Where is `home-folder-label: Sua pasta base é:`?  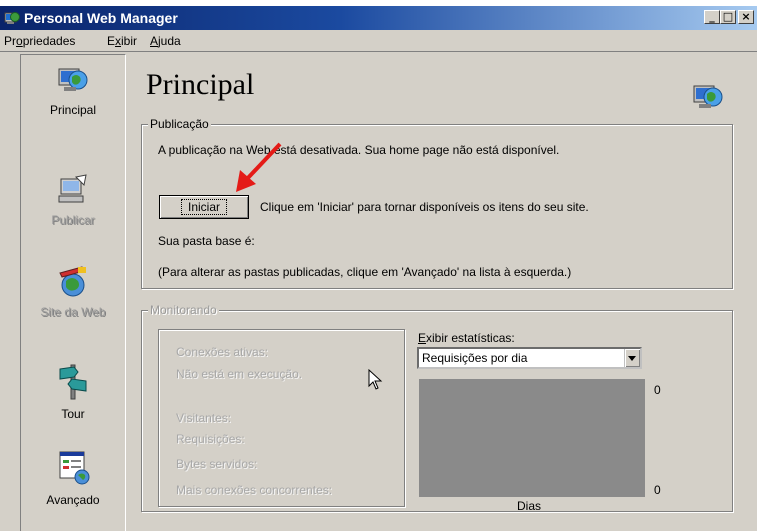 home-folder-label: Sua pasta base é: is located at coordinates (206, 241).